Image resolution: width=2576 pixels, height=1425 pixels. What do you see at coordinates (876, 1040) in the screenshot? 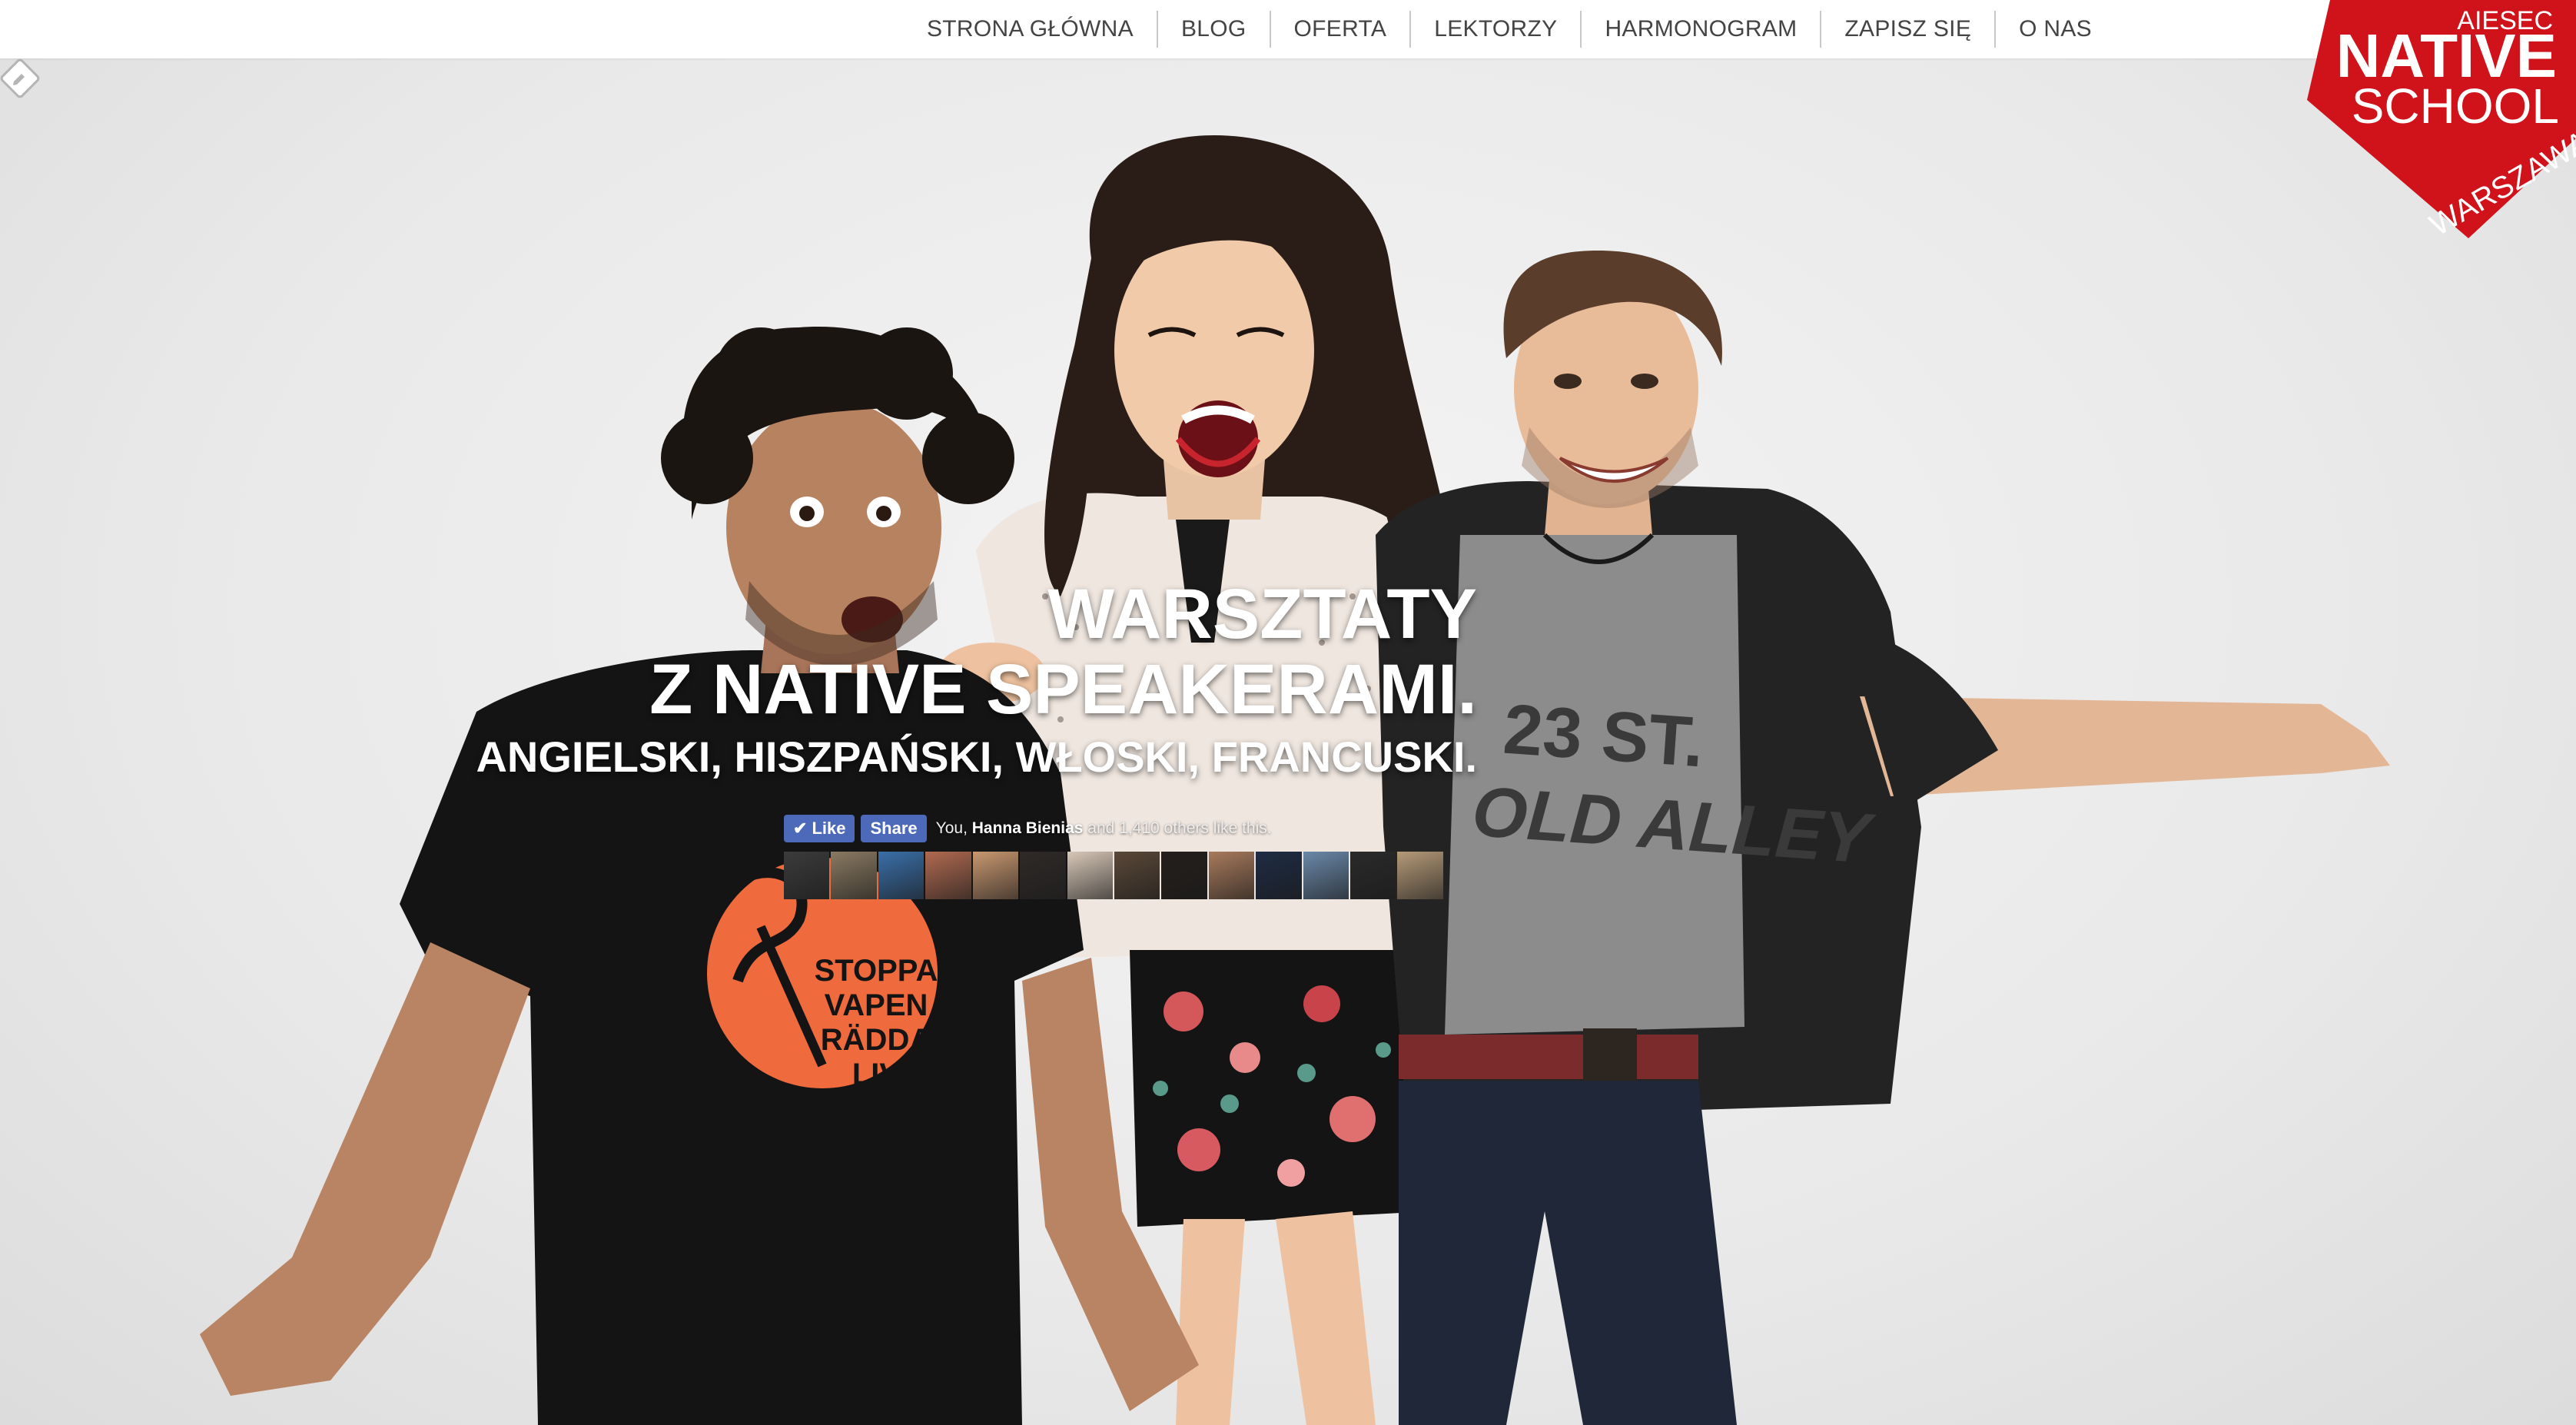
I see `shirt-line3: RÄDDA` at bounding box center [876, 1040].